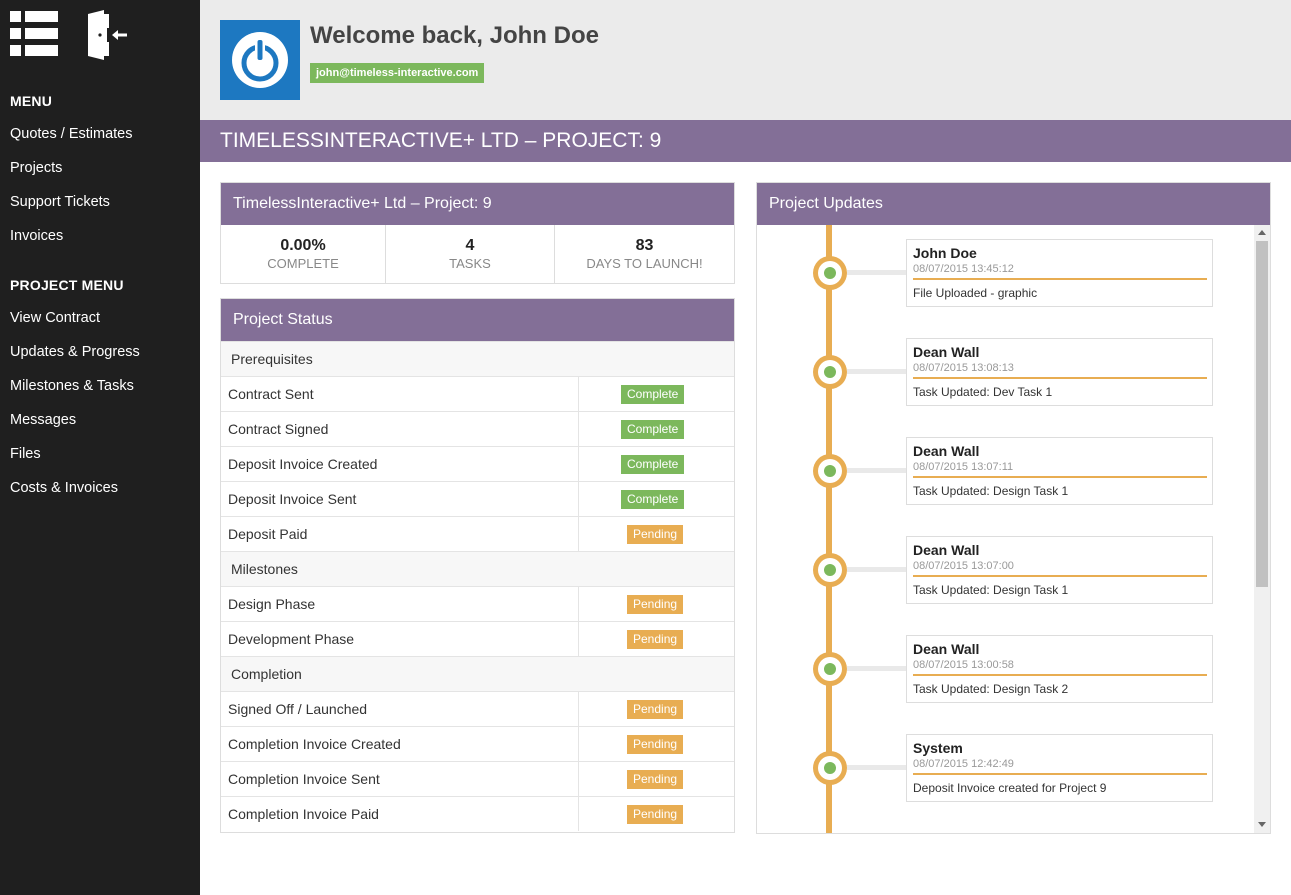  Describe the element at coordinates (304, 779) in the screenshot. I see `task-name: Completion Invoice Sent` at that location.